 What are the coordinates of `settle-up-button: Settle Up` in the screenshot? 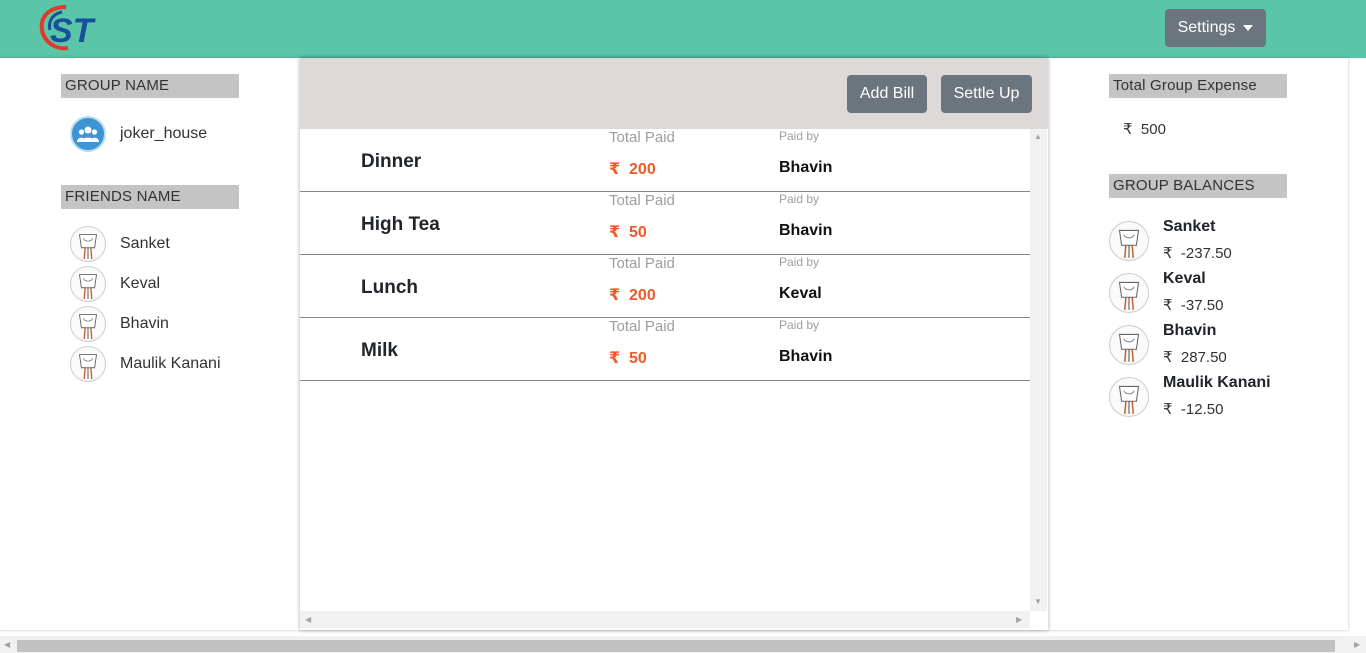 It's located at (986, 94).